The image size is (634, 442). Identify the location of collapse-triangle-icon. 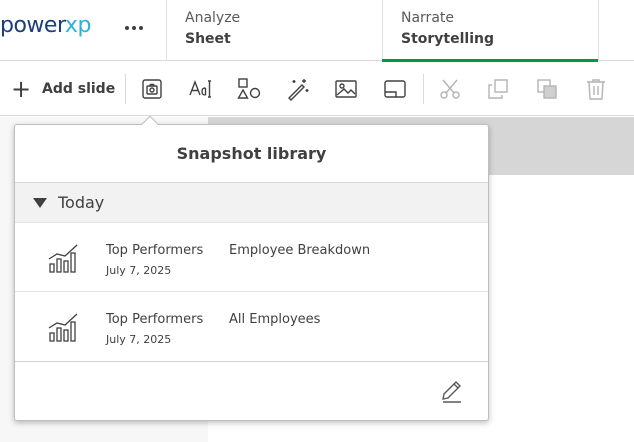
(40, 202).